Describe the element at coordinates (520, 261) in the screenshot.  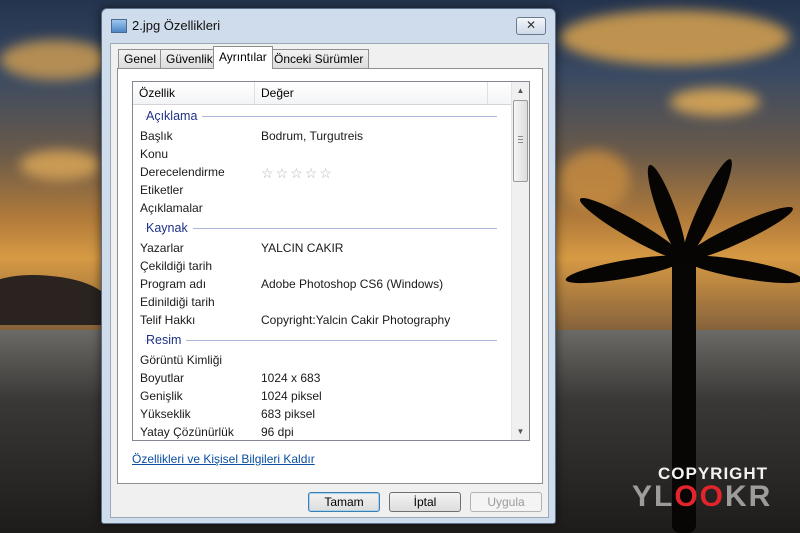
I see `vertical-scrollbar: ▲ ▼` at that location.